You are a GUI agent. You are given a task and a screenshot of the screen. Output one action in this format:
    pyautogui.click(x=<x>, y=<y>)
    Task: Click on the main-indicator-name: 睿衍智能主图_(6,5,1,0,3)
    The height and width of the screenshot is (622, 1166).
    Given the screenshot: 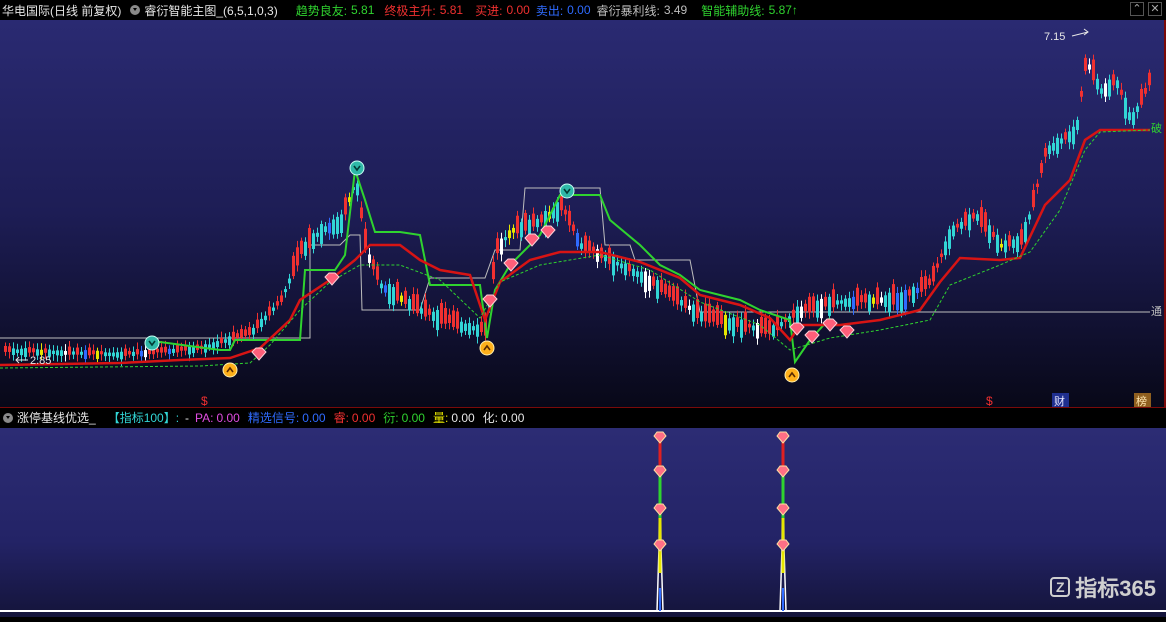 What is the action you would take?
    pyautogui.click(x=211, y=10)
    